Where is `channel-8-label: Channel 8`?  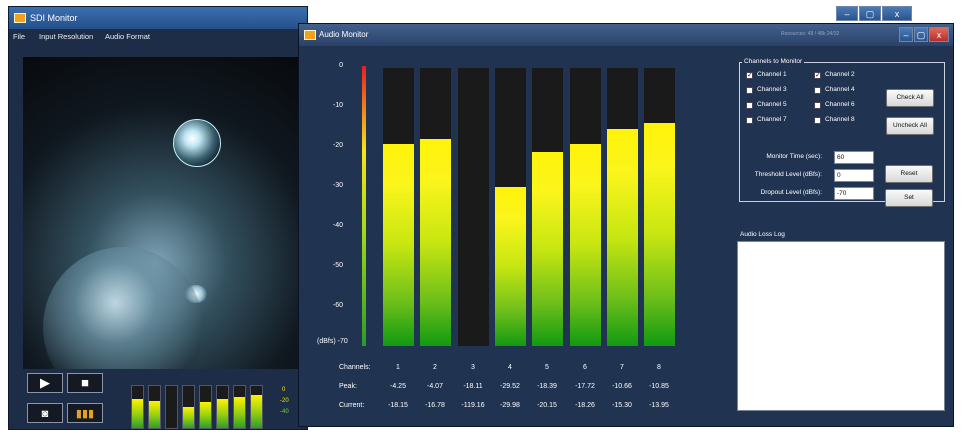
channel-8-label: Channel 8 is located at coordinates (840, 119).